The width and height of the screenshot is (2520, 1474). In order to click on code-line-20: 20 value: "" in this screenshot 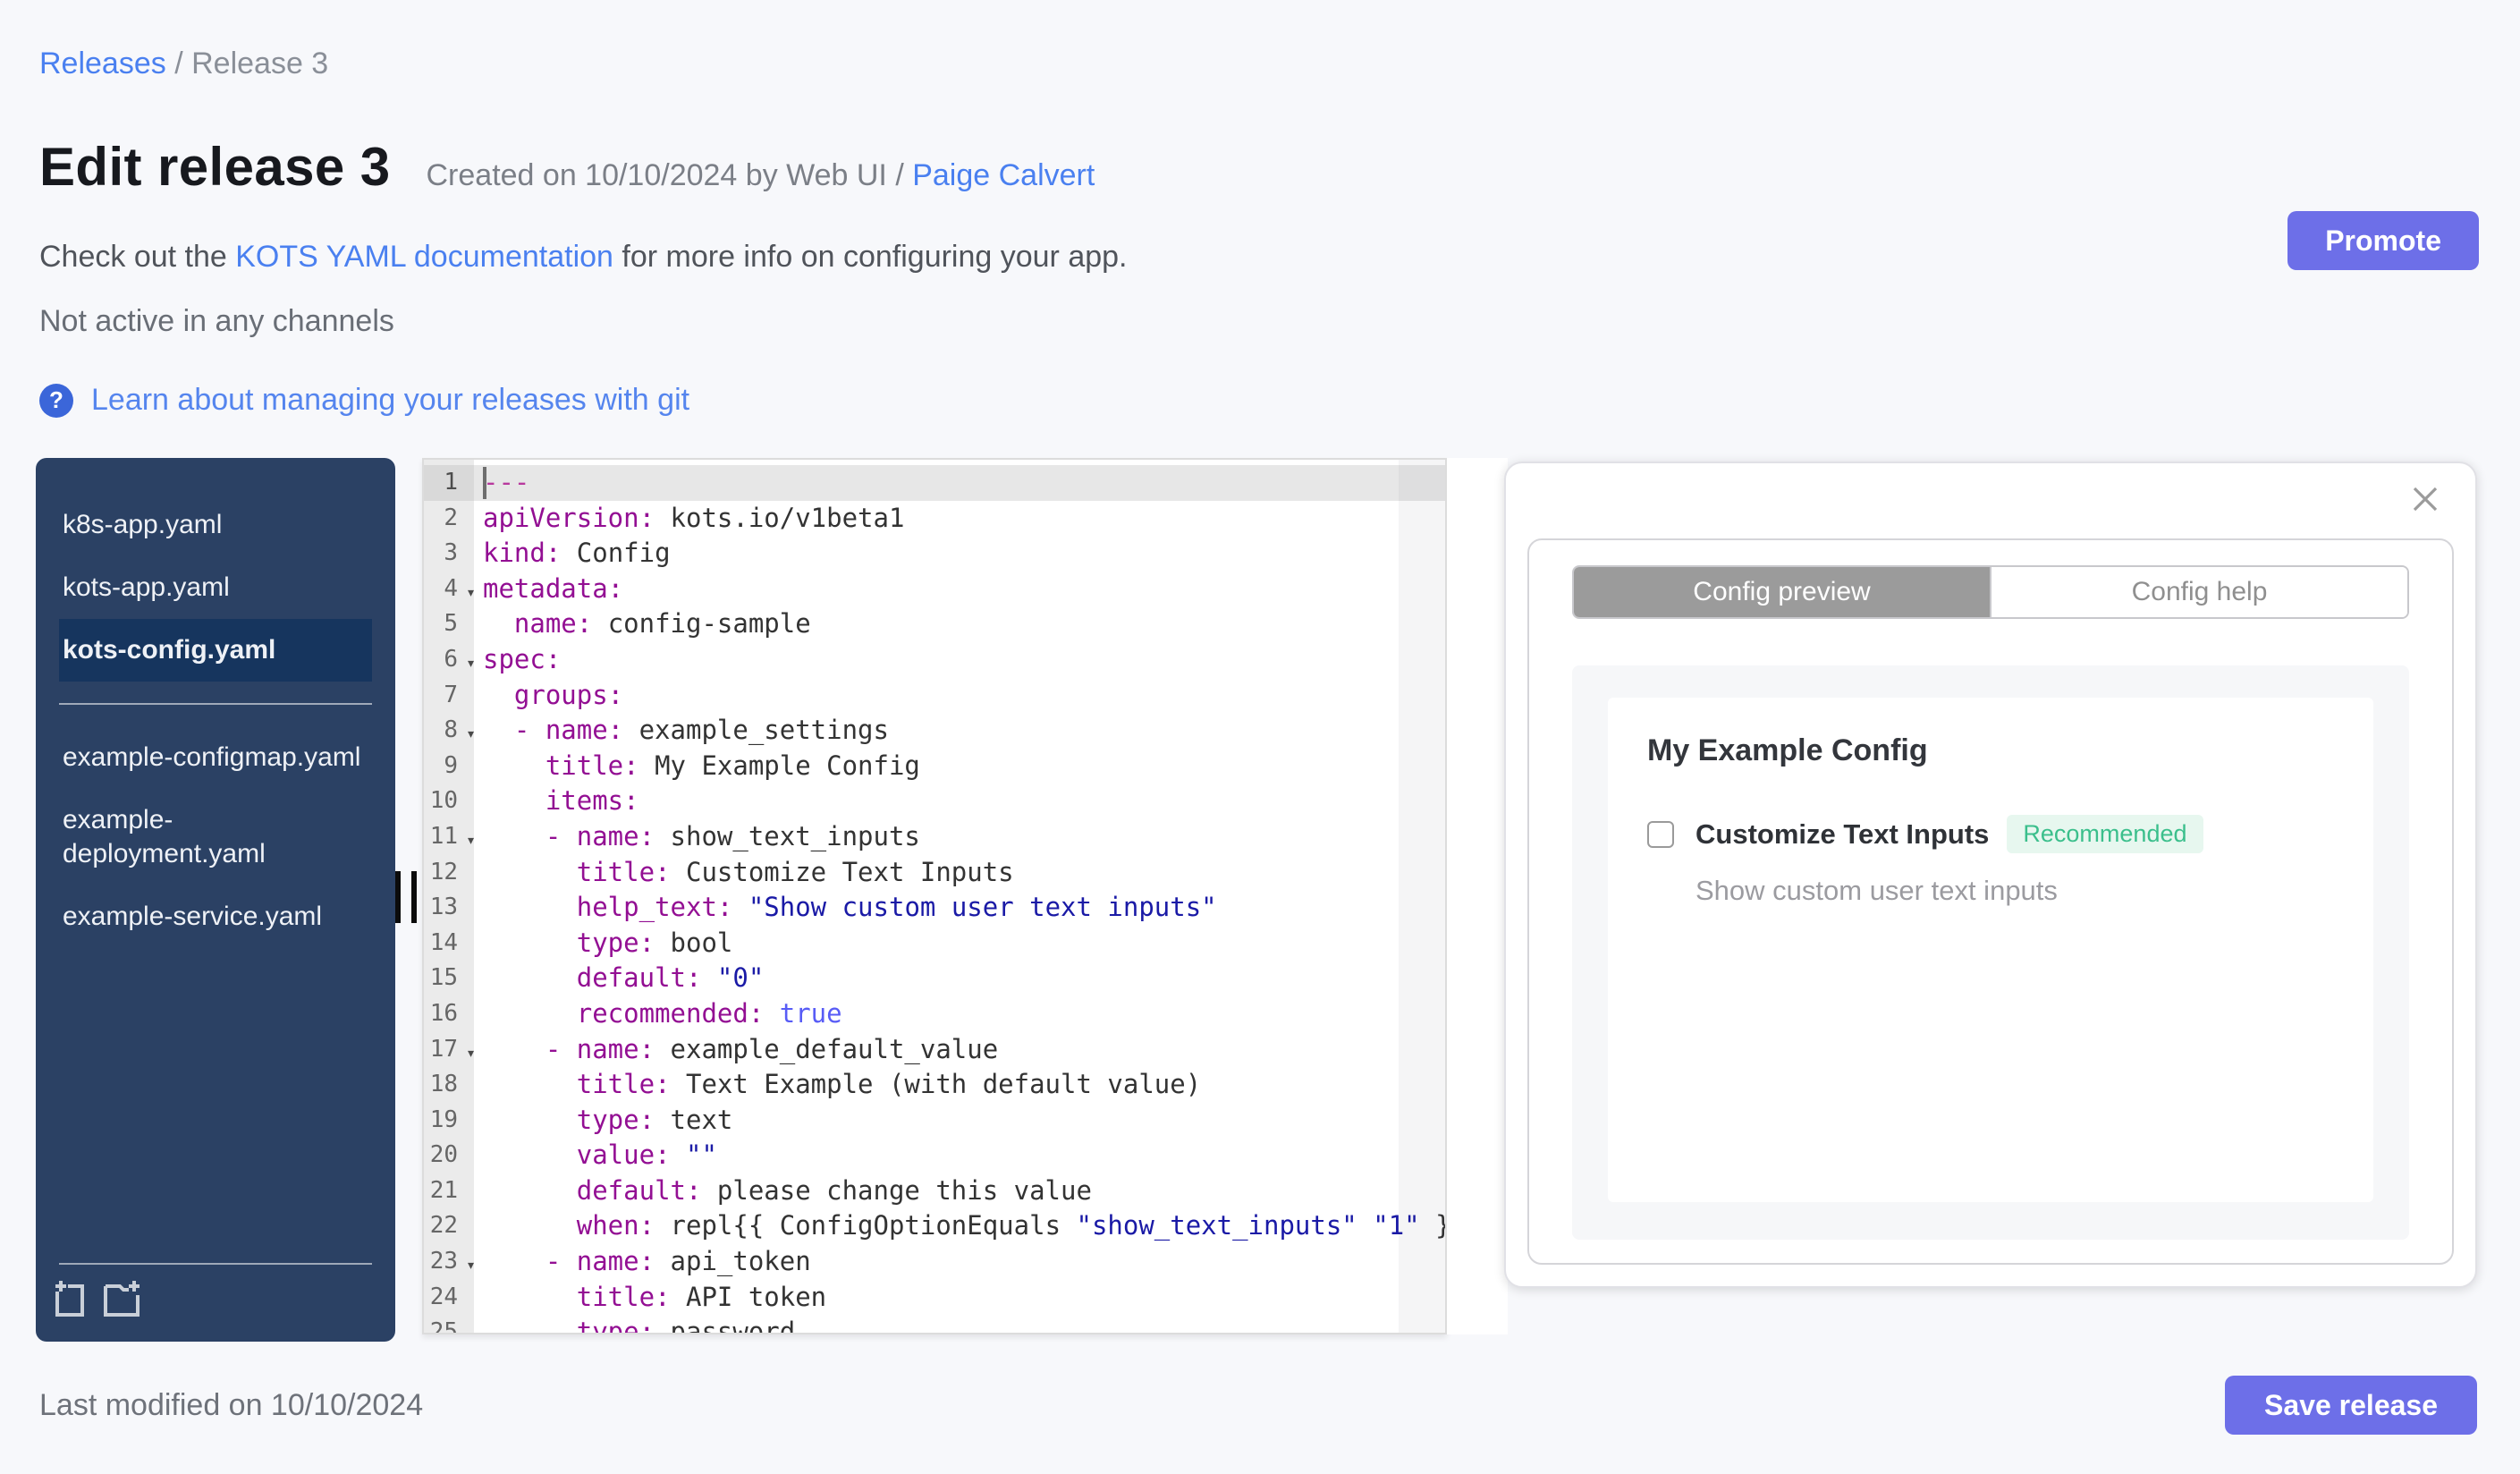, I will do `click(935, 1155)`.